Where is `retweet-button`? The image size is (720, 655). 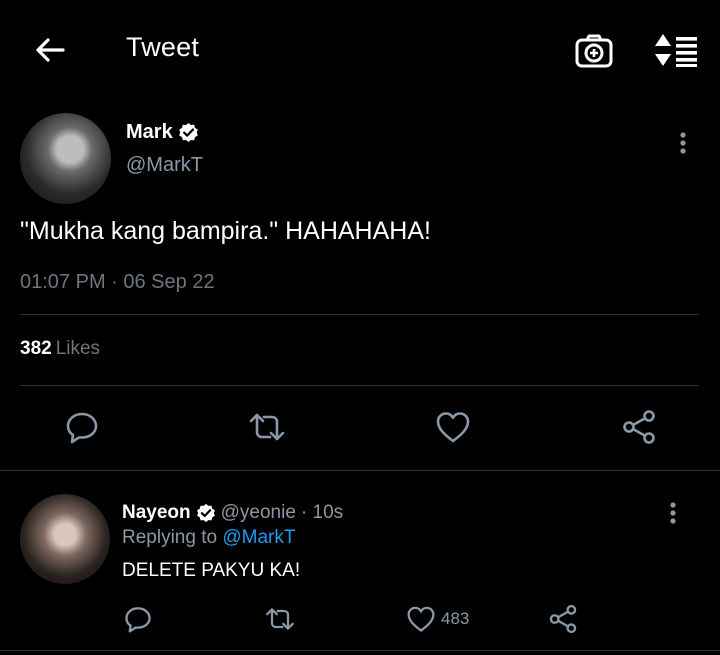 retweet-button is located at coordinates (267, 427).